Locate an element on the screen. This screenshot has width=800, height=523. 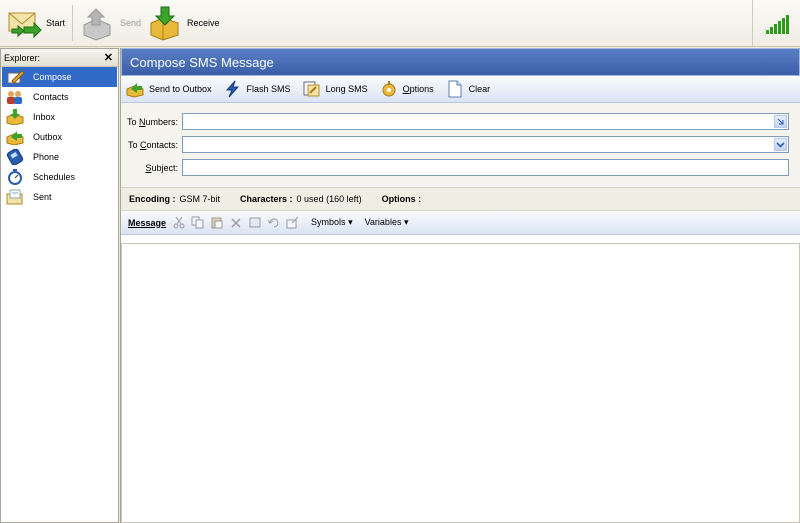
encoding-value: GSM 7-bit is located at coordinates (200, 199).